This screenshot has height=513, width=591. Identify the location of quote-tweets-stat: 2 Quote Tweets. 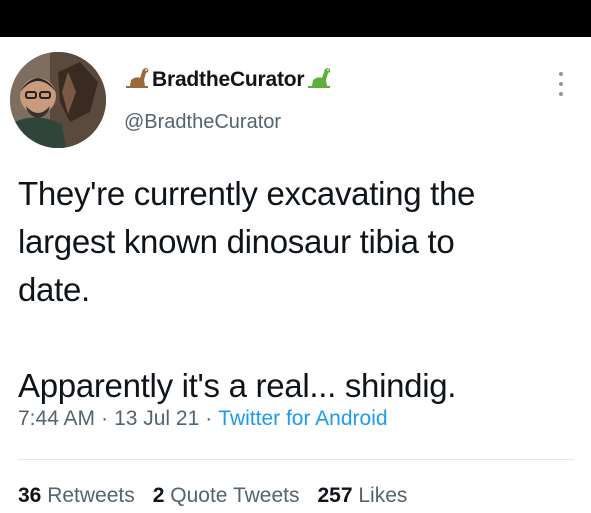
(226, 496).